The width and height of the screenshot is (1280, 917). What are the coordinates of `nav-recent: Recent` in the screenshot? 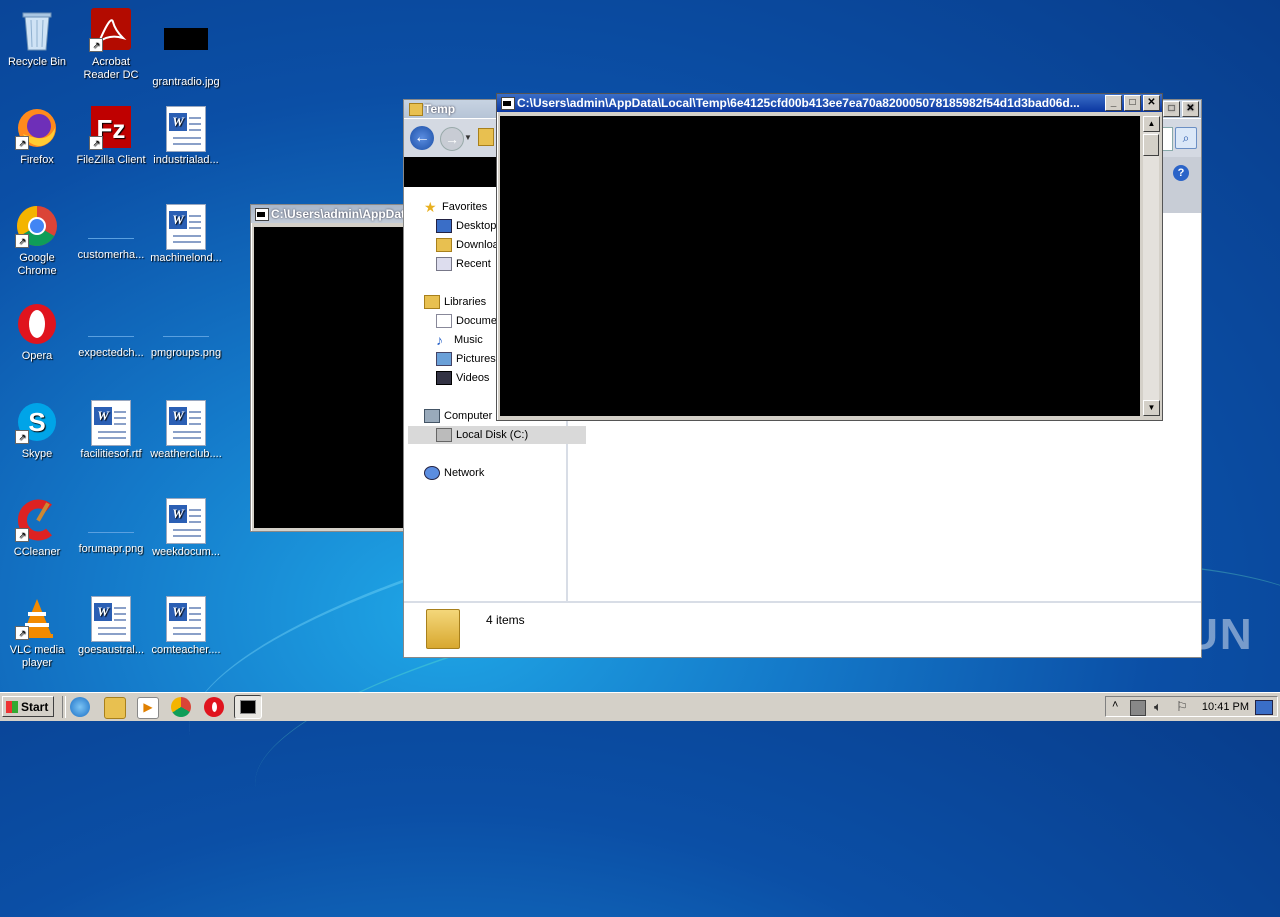 It's located at (463, 264).